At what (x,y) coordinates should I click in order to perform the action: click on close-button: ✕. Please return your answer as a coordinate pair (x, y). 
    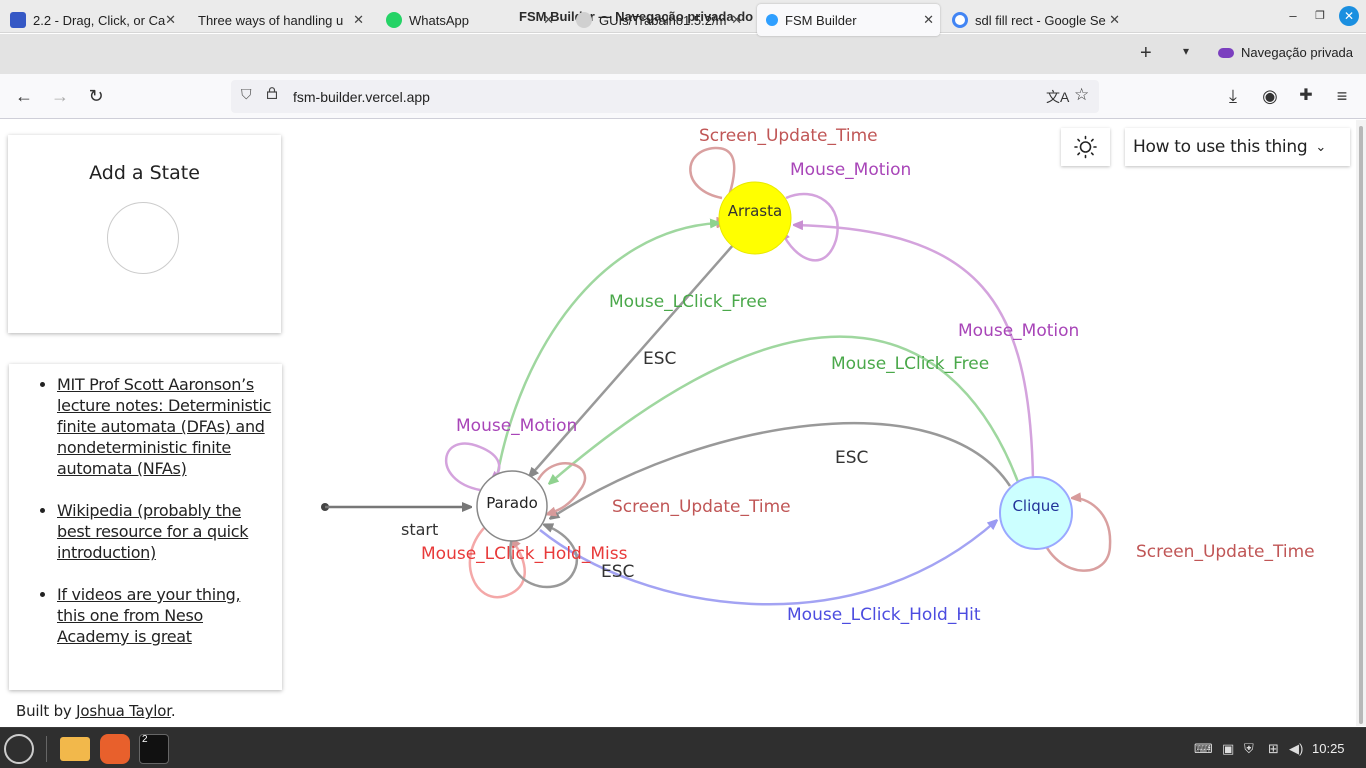
    Looking at the image, I should click on (1349, 16).